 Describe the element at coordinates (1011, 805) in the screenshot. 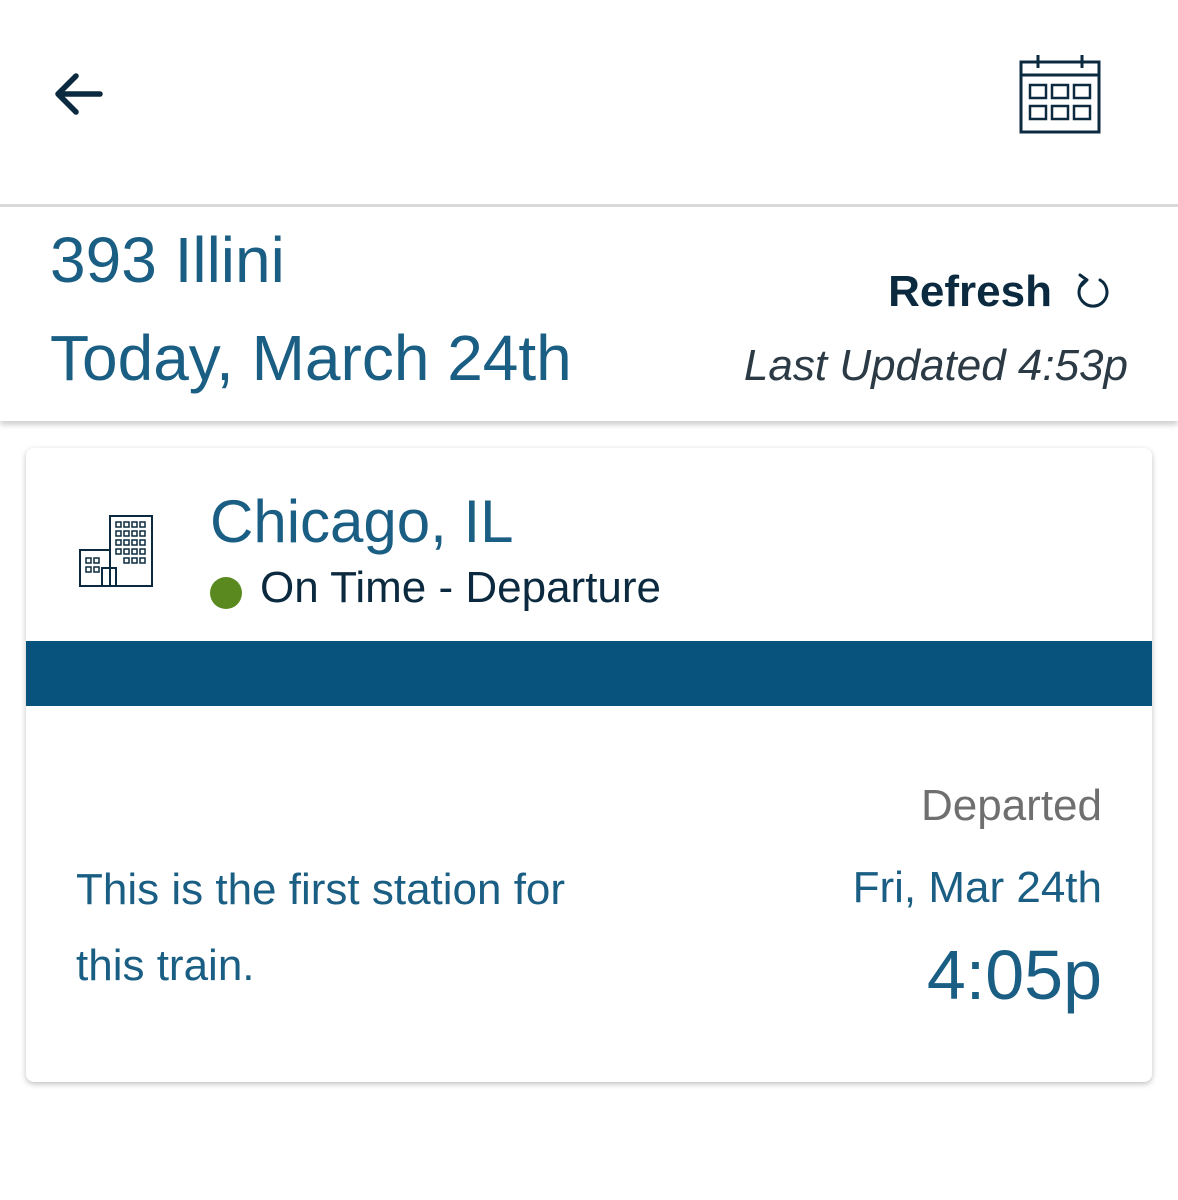

I see `departed-label: Departed` at that location.